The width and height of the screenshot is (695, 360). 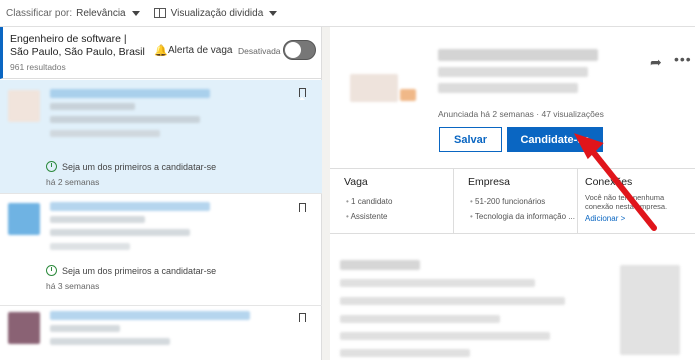 What do you see at coordinates (299, 50) in the screenshot?
I see `job-alert-toggle` at bounding box center [299, 50].